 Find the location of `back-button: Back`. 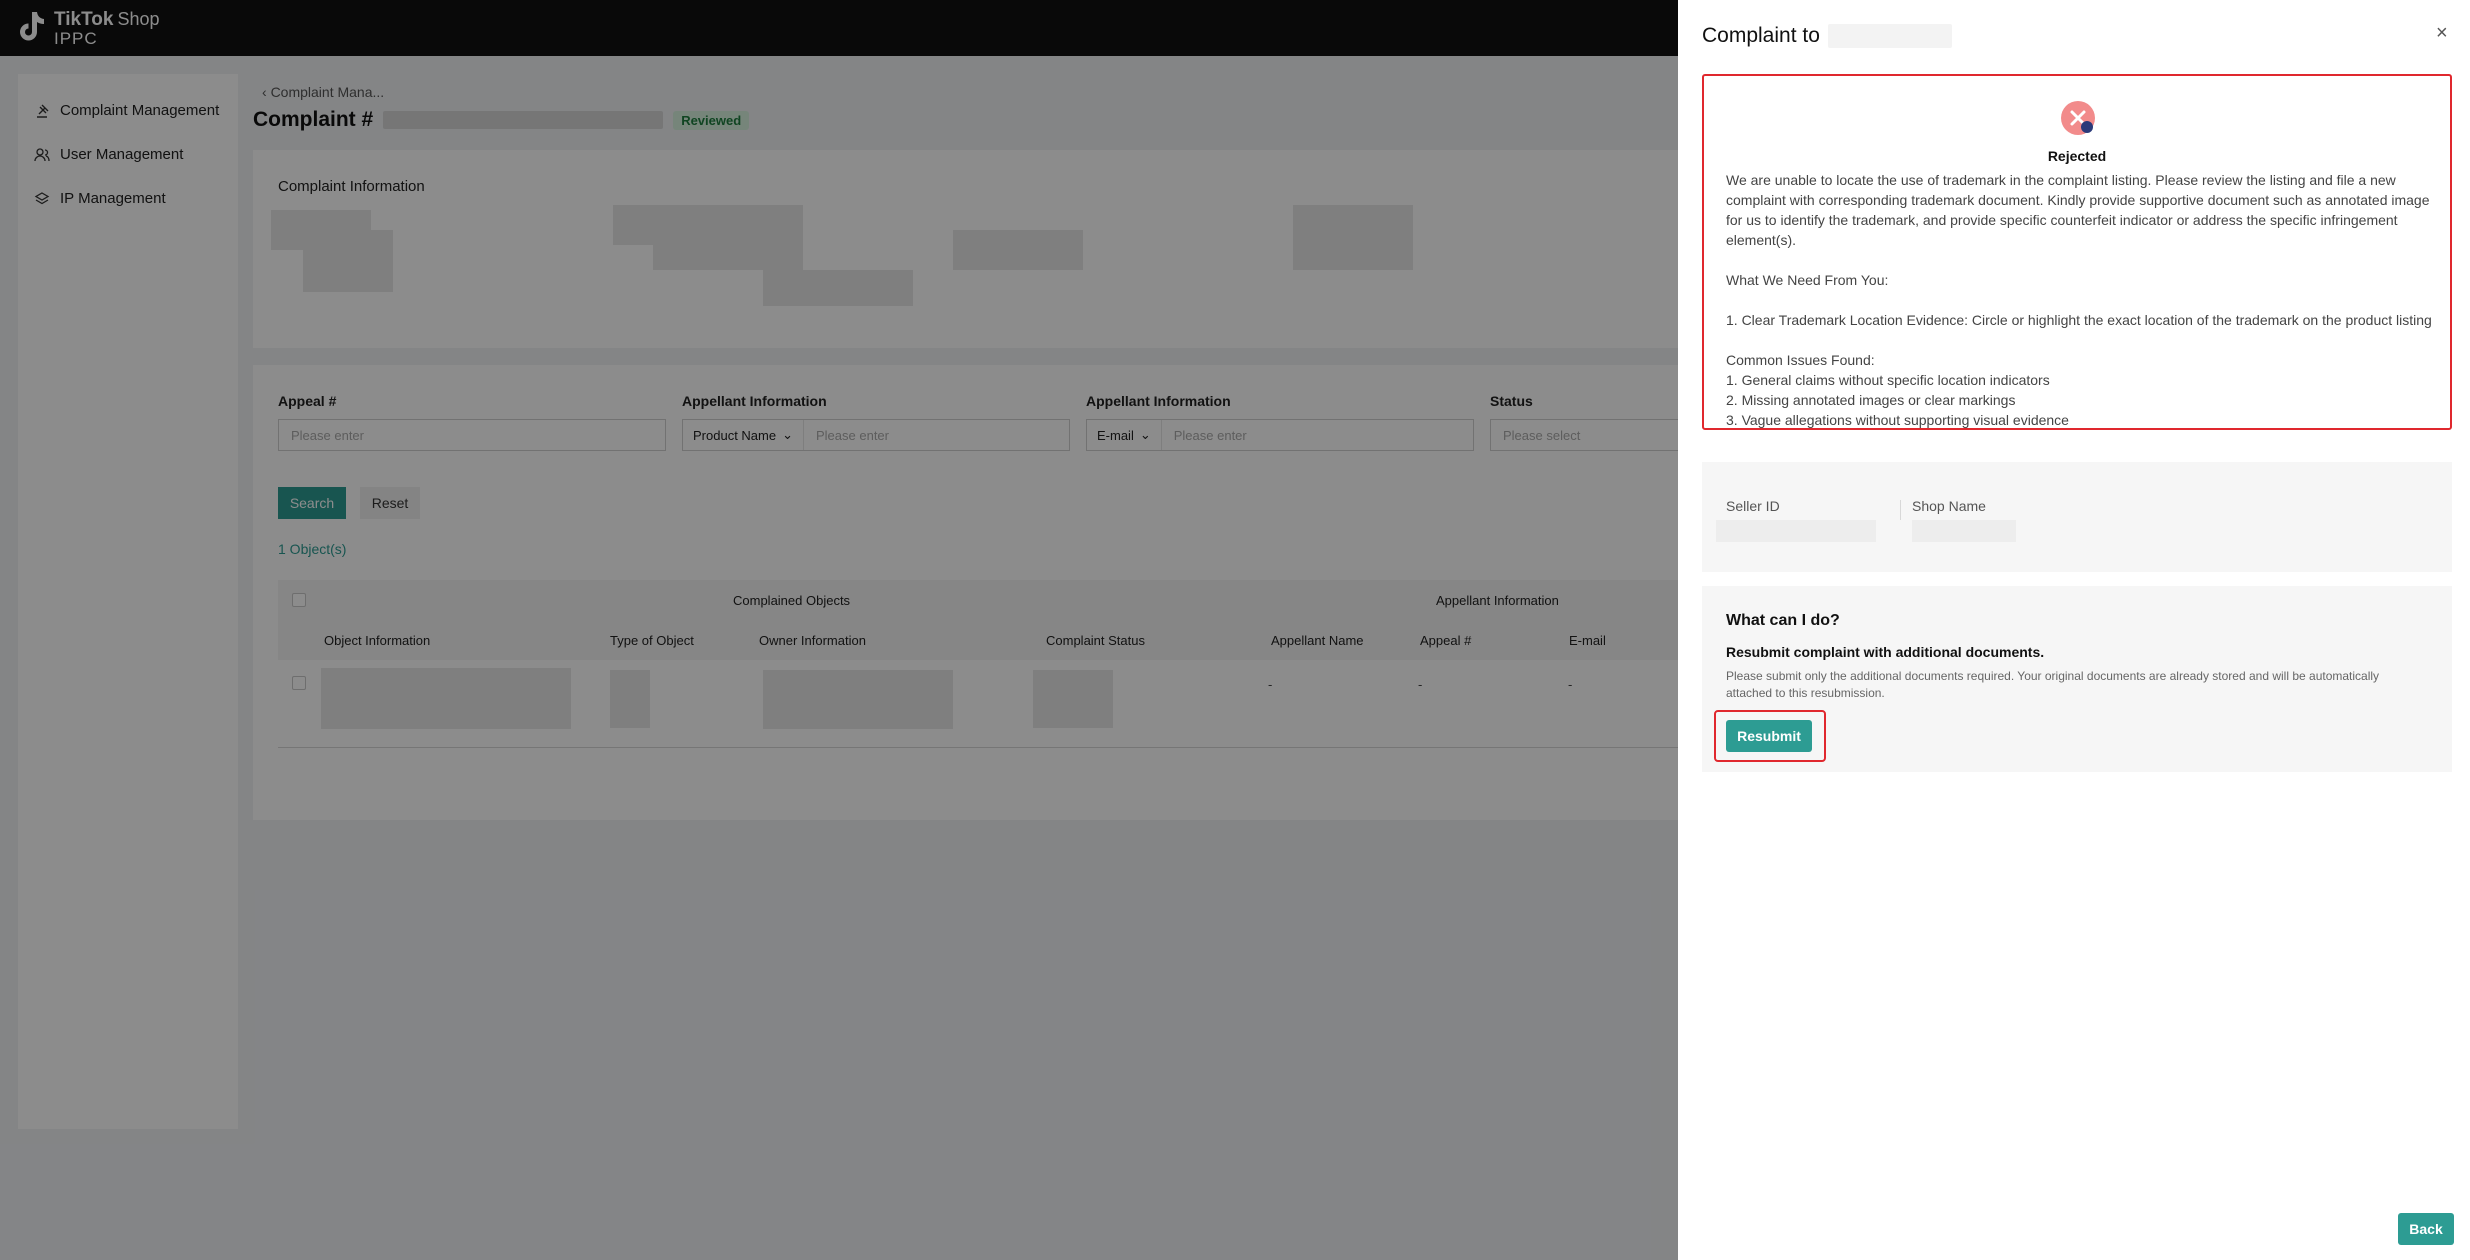

back-button: Back is located at coordinates (2426, 1229).